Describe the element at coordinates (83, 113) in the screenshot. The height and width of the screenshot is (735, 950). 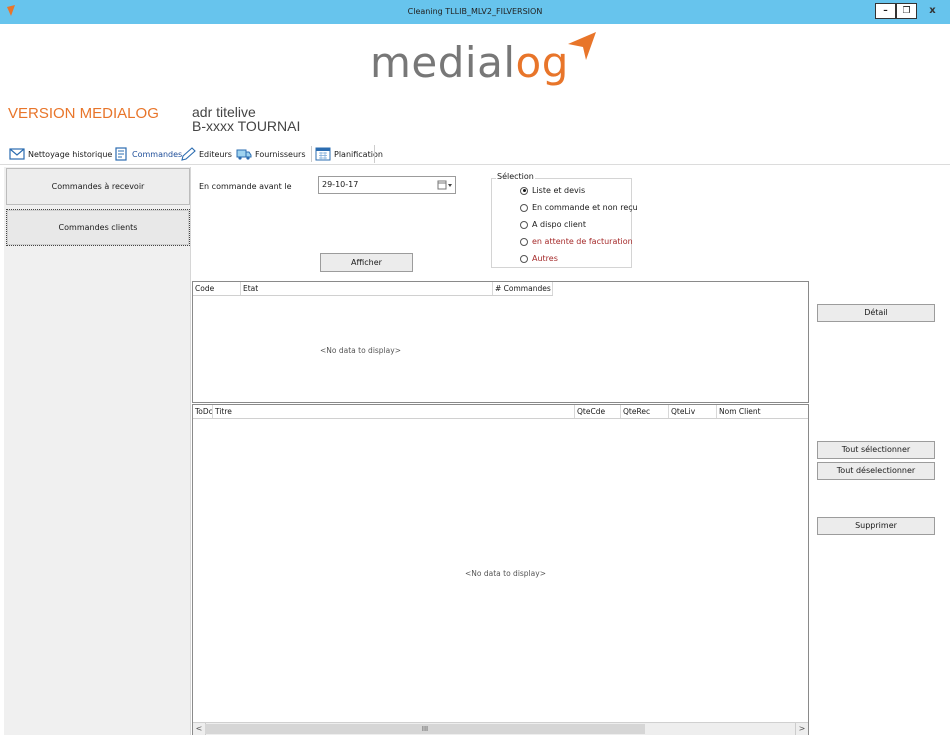
I see `version-label: VERSION MEDIALOG` at that location.